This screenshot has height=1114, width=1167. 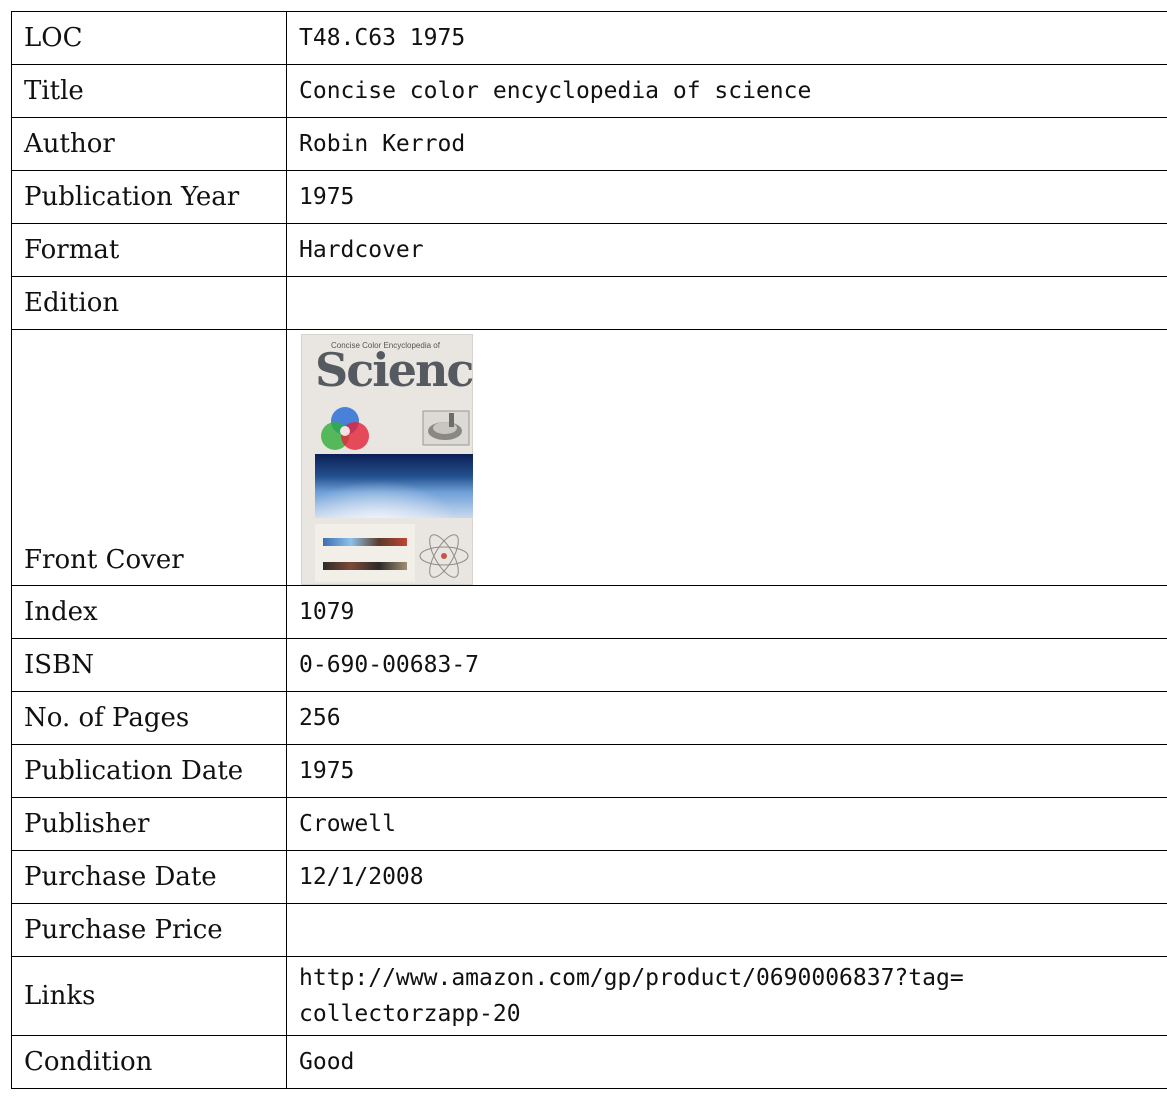 What do you see at coordinates (726, 665) in the screenshot?
I see `field-value: 0-690-00683-7` at bounding box center [726, 665].